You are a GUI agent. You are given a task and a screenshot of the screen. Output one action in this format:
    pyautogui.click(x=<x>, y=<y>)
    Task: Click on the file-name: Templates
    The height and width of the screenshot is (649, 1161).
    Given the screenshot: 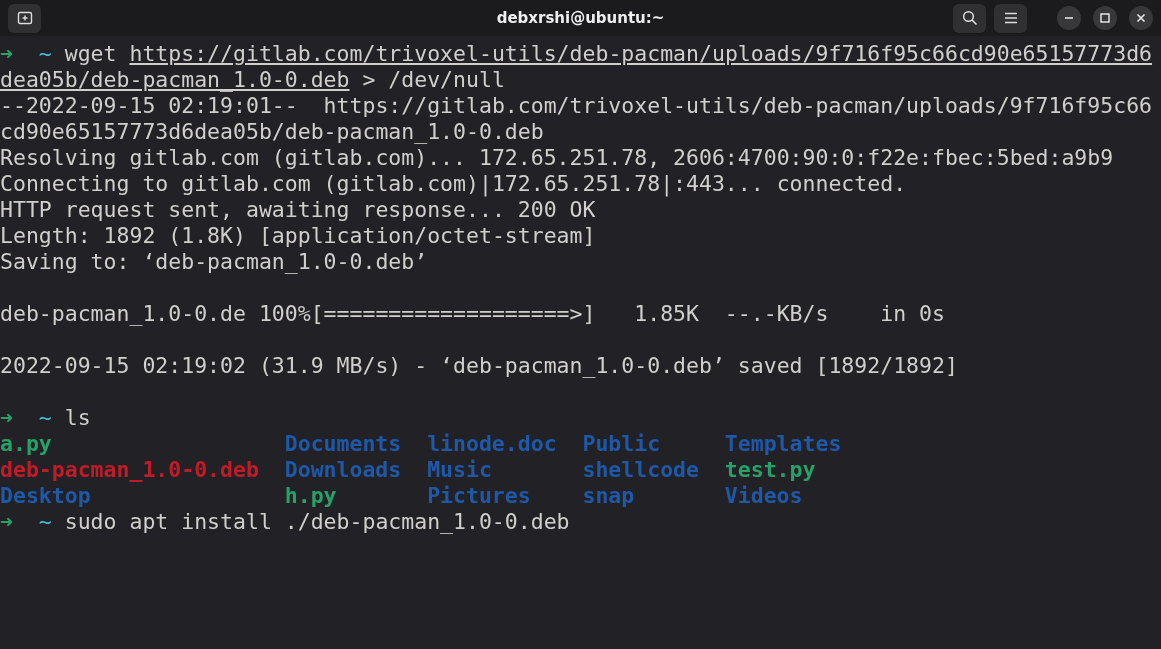 What is the action you would take?
    pyautogui.click(x=783, y=444)
    